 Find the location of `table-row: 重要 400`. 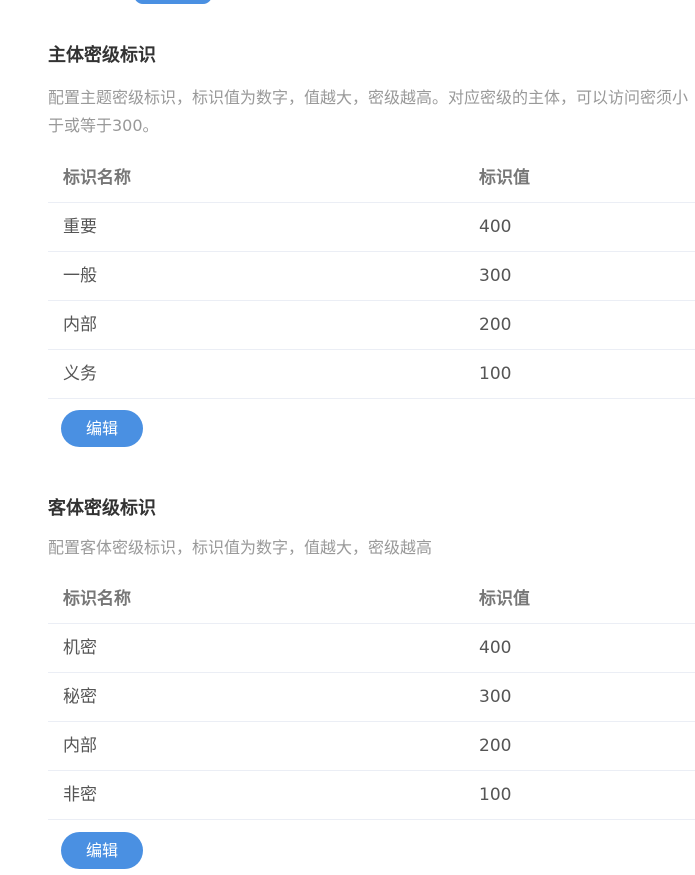

table-row: 重要 400 is located at coordinates (371, 227).